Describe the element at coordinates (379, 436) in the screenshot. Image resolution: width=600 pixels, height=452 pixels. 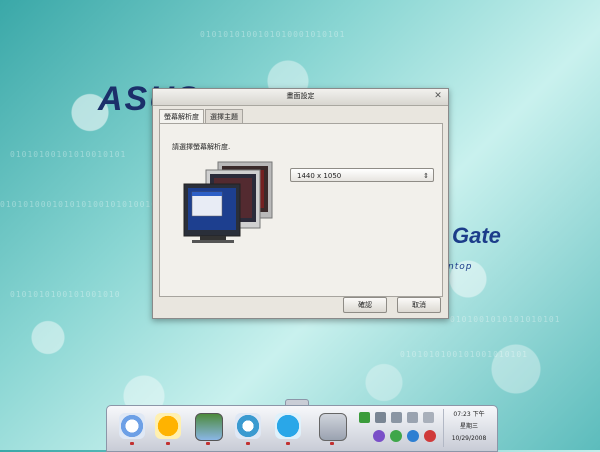
I see `smart-icon` at that location.